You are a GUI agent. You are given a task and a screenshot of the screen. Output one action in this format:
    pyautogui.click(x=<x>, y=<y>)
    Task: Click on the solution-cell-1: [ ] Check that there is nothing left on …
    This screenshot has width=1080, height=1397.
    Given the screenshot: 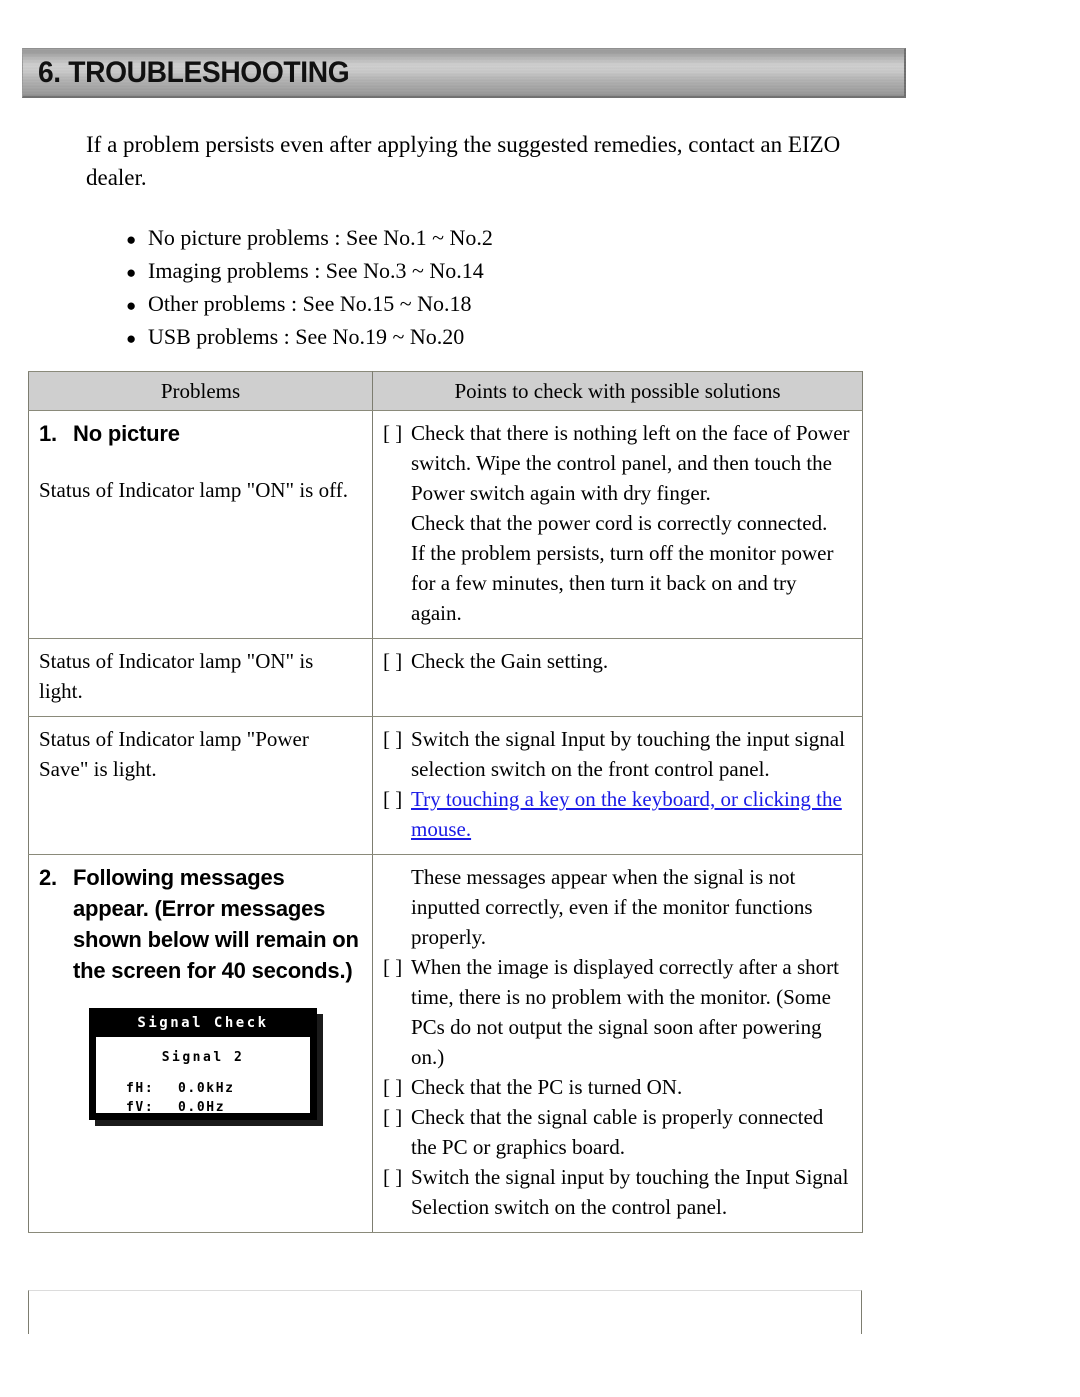 What is the action you would take?
    pyautogui.click(x=617, y=524)
    